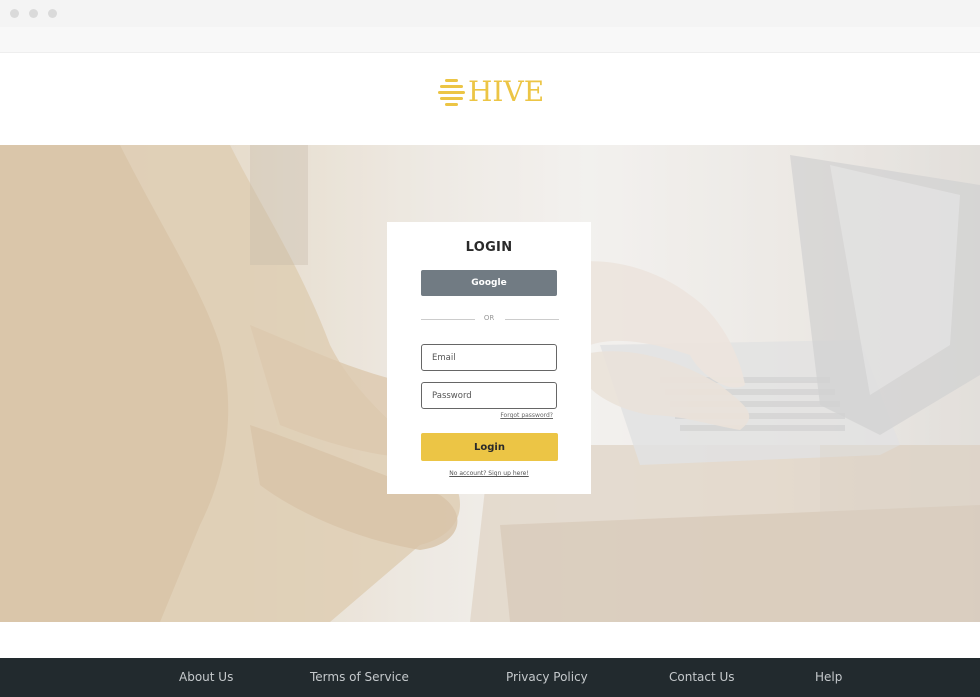 Image resolution: width=980 pixels, height=697 pixels. What do you see at coordinates (489, 247) in the screenshot?
I see `login-title: LOGIN` at bounding box center [489, 247].